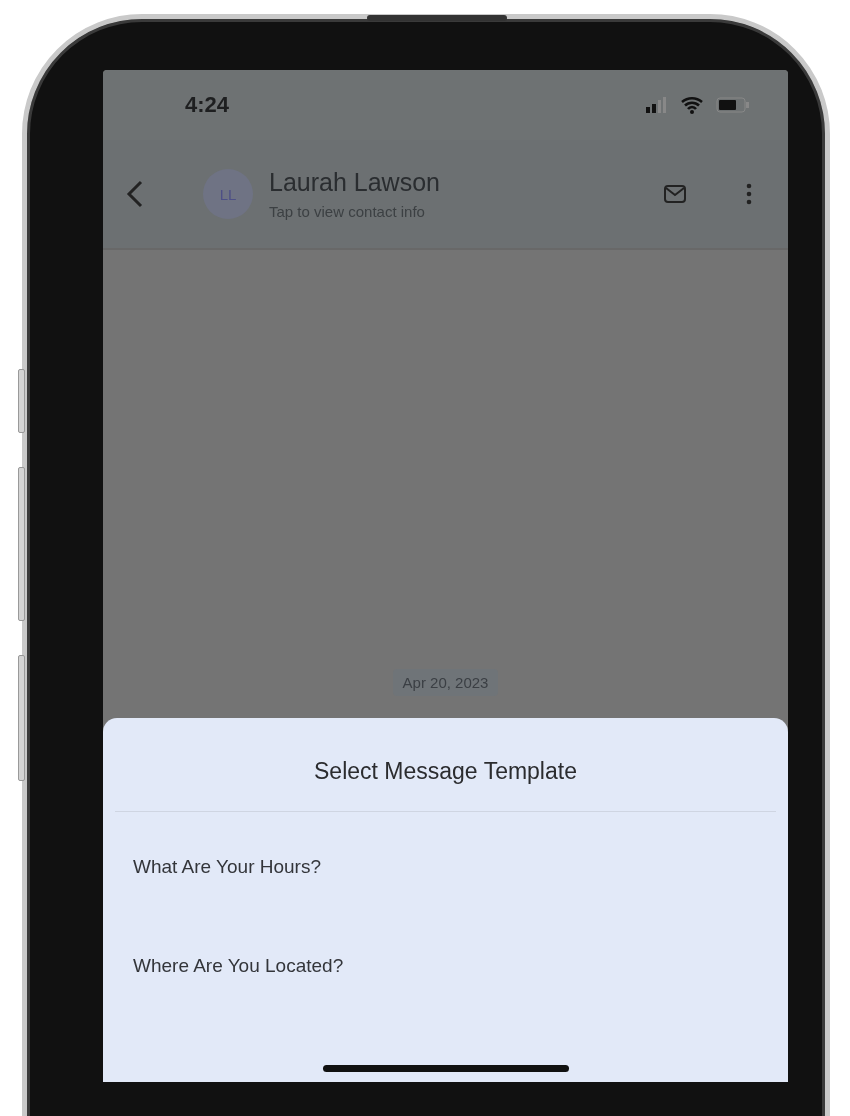 This screenshot has height=1116, width=850. I want to click on template-option: What Are Your Hours?, so click(445, 867).